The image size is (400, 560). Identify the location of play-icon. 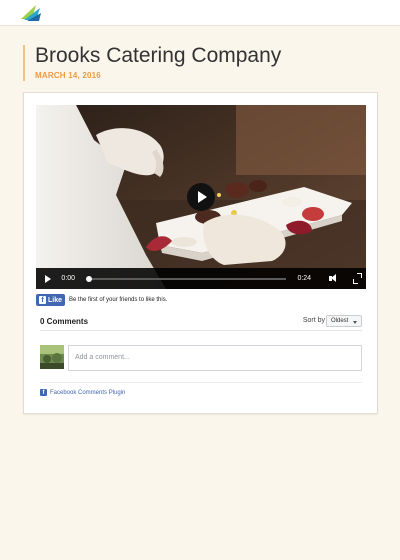
(201, 197).